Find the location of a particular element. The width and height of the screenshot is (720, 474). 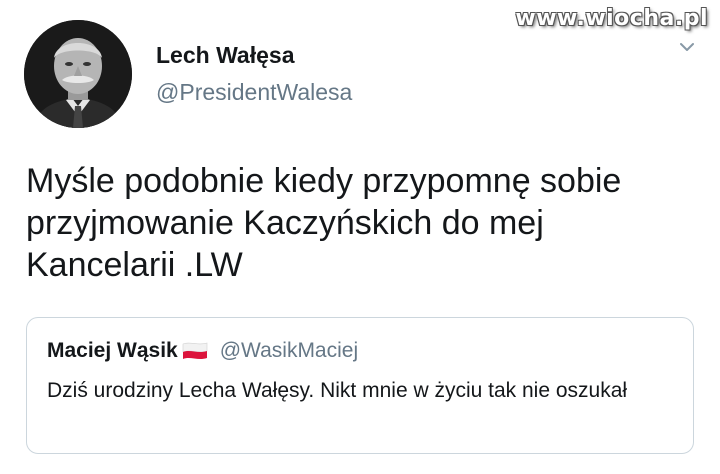

quoted-tweet-header: Maciej Wąsik @WasikMaciej is located at coordinates (202, 351).